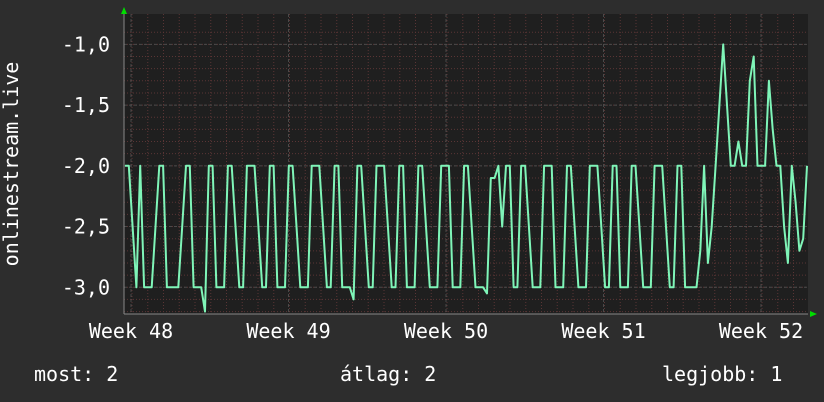 The height and width of the screenshot is (402, 824). I want to click on y-tick-label: -1,5, so click(86, 105).